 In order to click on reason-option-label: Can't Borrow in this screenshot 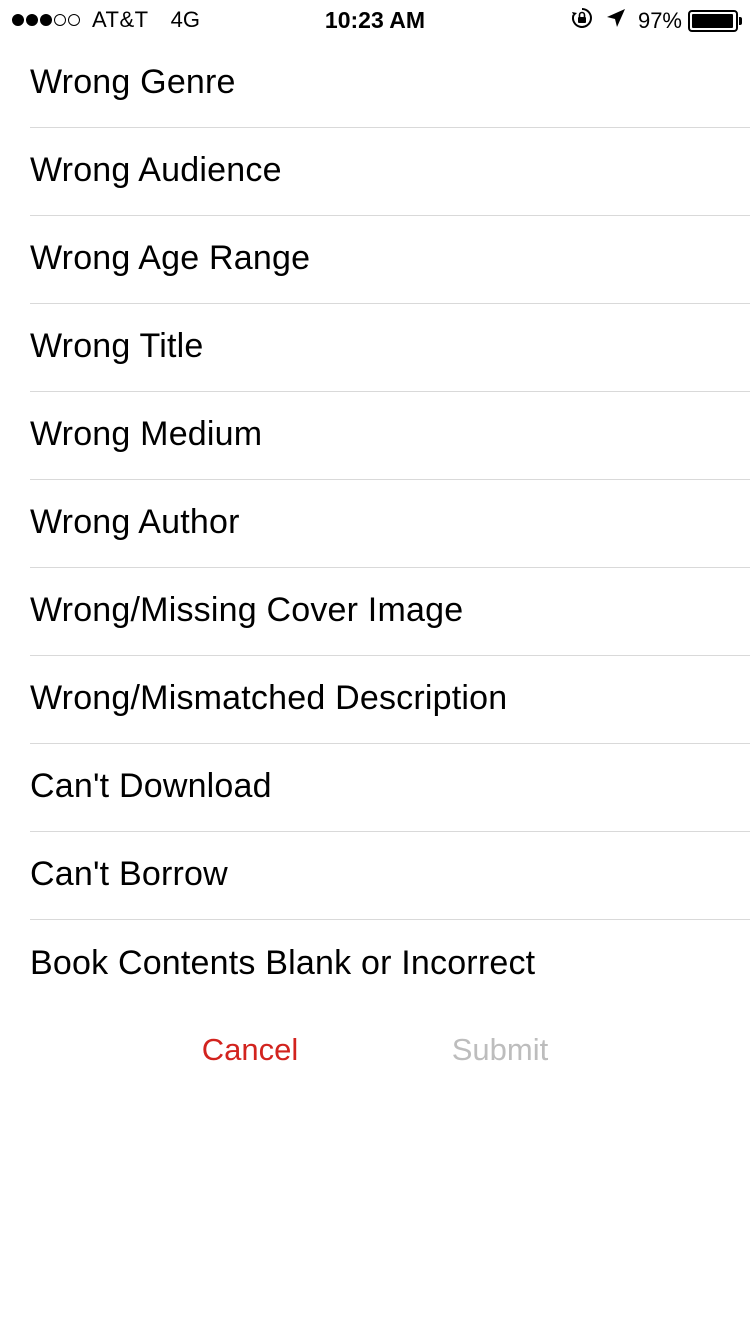, I will do `click(129, 874)`.